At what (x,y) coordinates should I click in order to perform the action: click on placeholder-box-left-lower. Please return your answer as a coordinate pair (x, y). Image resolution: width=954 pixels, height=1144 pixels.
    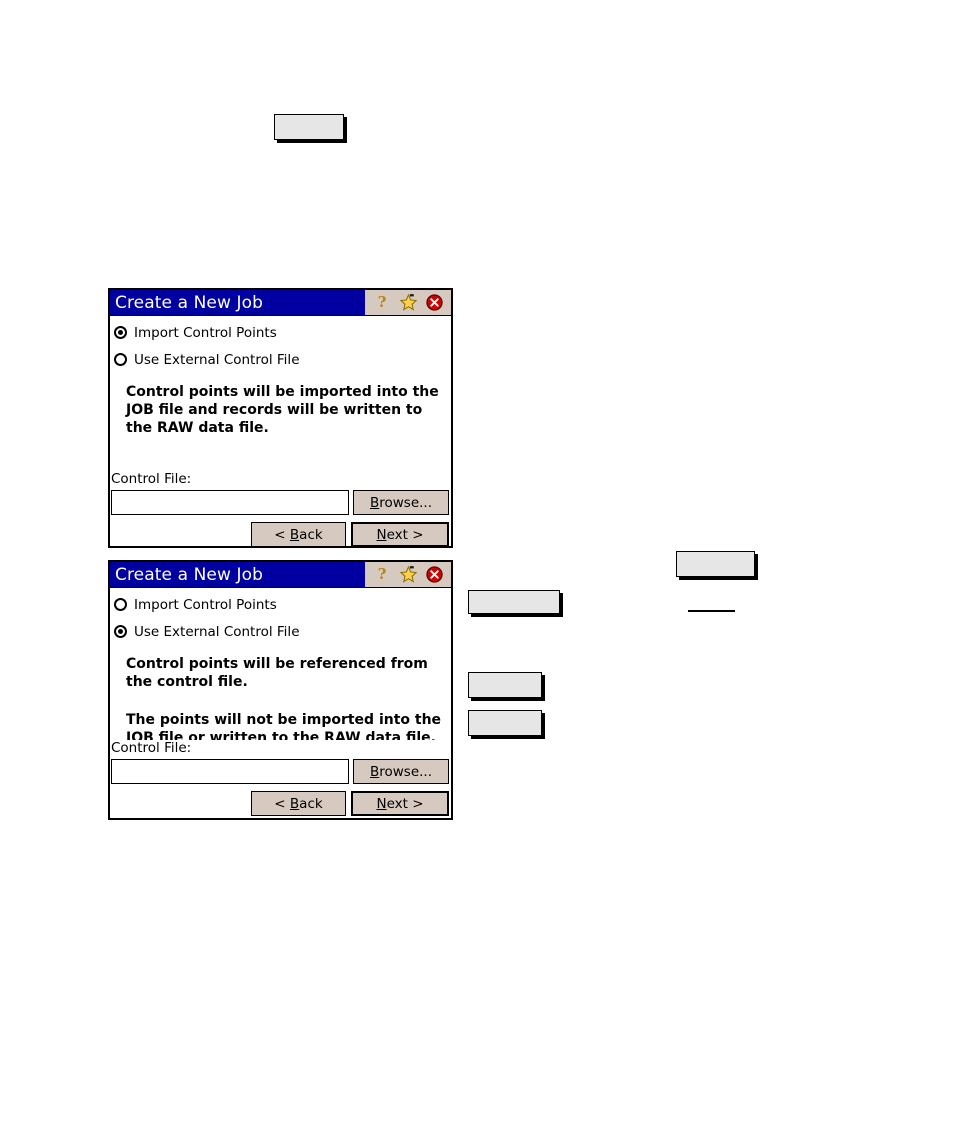
    Looking at the image, I should click on (505, 723).